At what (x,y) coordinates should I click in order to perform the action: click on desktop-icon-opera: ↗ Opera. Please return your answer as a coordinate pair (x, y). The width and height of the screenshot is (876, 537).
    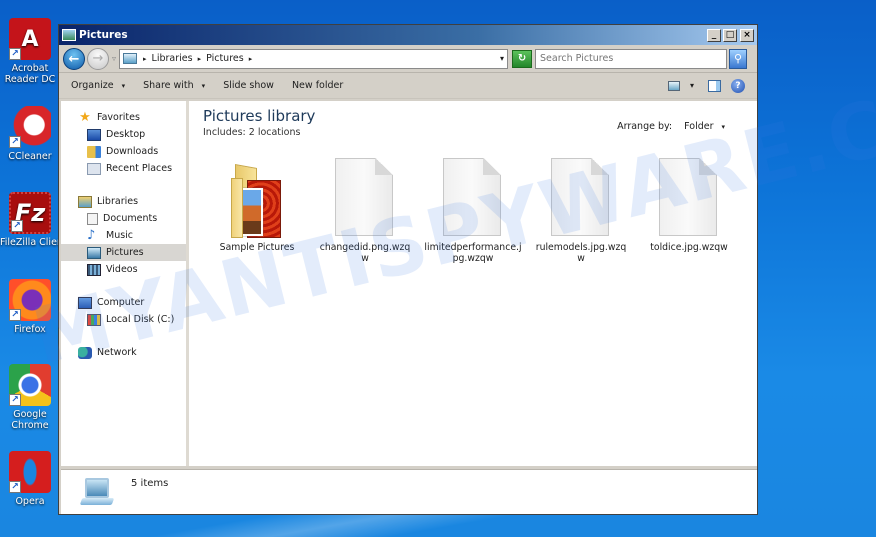
    Looking at the image, I should click on (30, 479).